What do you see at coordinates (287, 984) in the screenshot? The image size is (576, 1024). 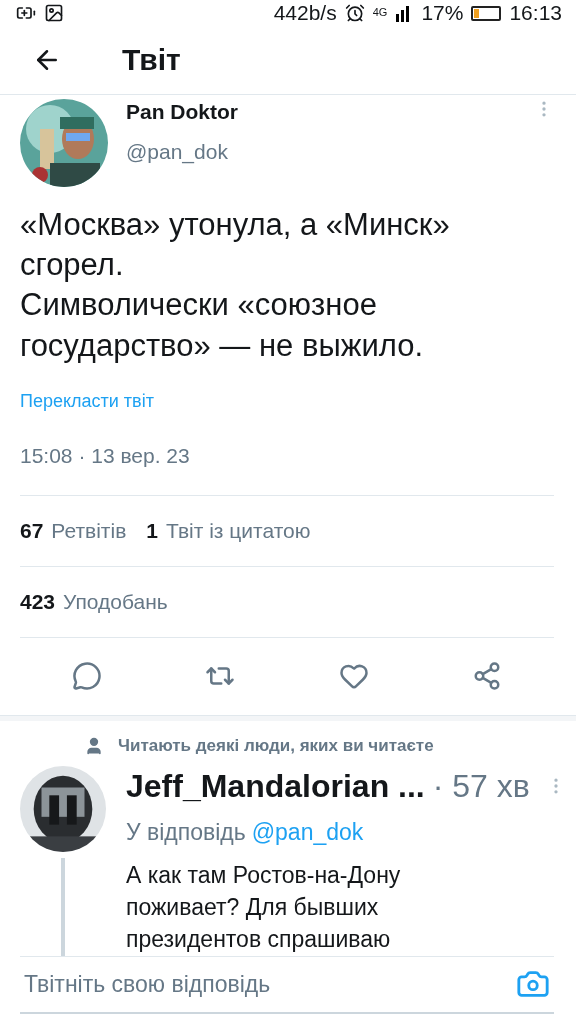 I see `reply-field: Твітніть свою відповідь` at bounding box center [287, 984].